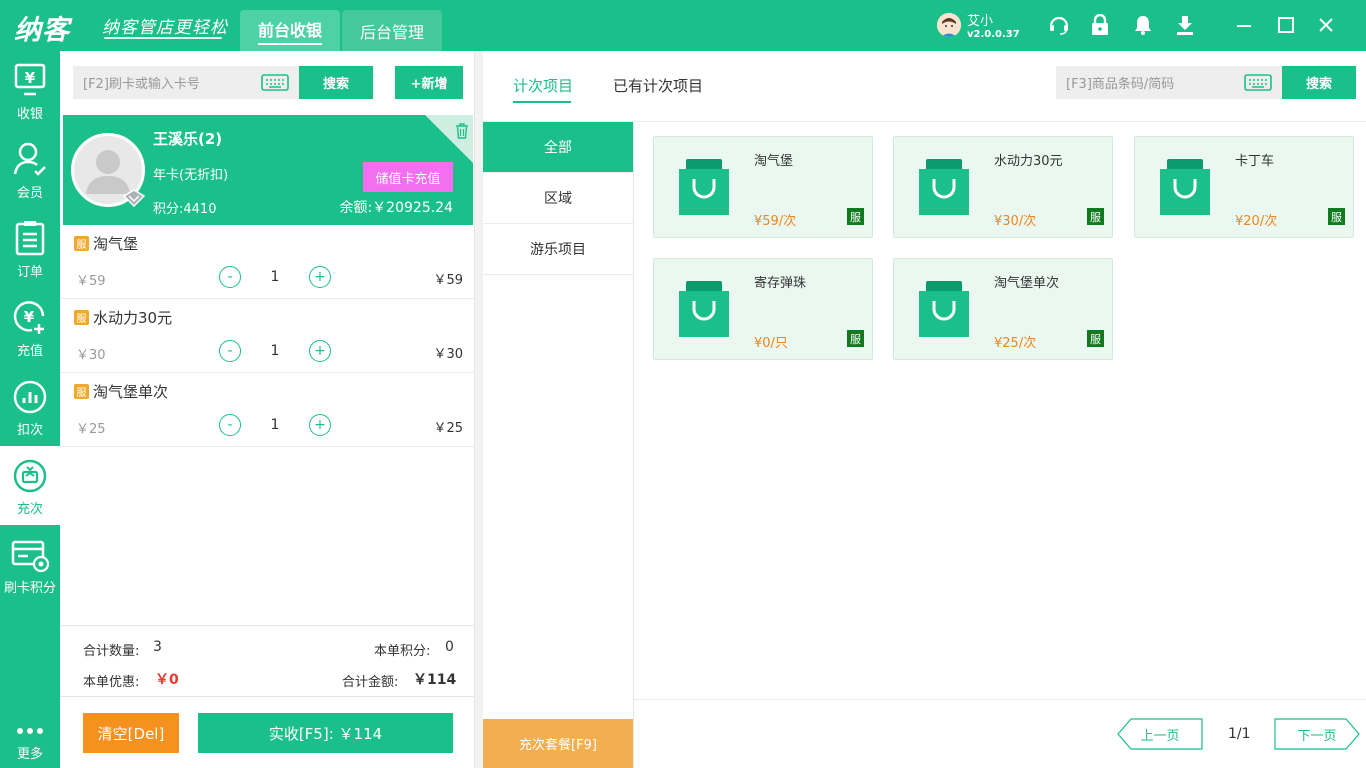 This screenshot has width=1366, height=768. What do you see at coordinates (1185, 25) in the screenshot?
I see `download-icon` at bounding box center [1185, 25].